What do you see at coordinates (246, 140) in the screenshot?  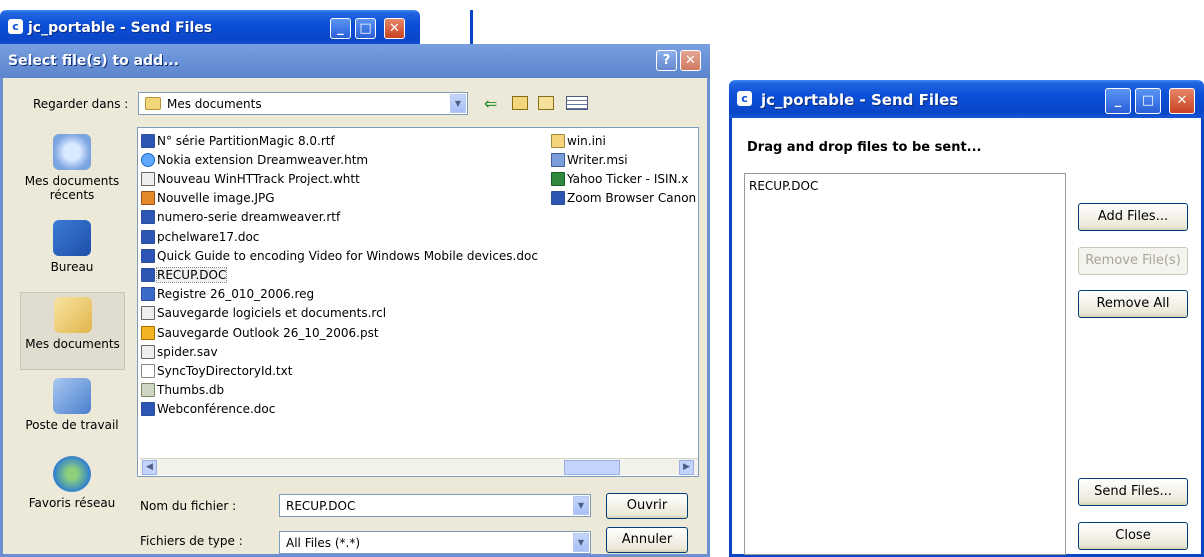 I see `file-name: N° série PartitionMagic 8.0.rtf` at bounding box center [246, 140].